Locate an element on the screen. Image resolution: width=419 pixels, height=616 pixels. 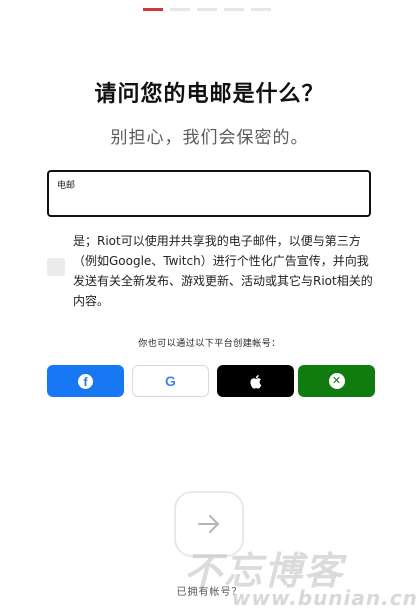
google-icon: G is located at coordinates (170, 381).